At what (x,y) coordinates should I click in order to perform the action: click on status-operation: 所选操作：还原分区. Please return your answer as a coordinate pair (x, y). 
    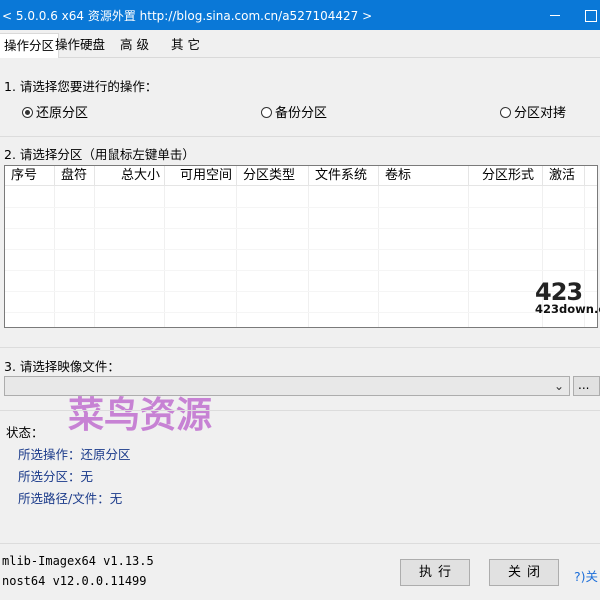
    Looking at the image, I should click on (74, 454).